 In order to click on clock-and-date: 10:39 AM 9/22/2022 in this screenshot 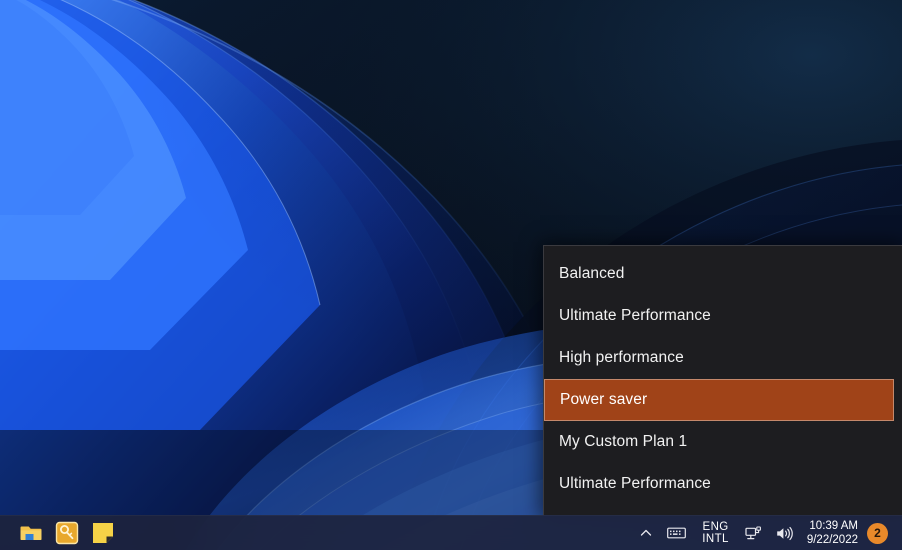, I will do `click(834, 533)`.